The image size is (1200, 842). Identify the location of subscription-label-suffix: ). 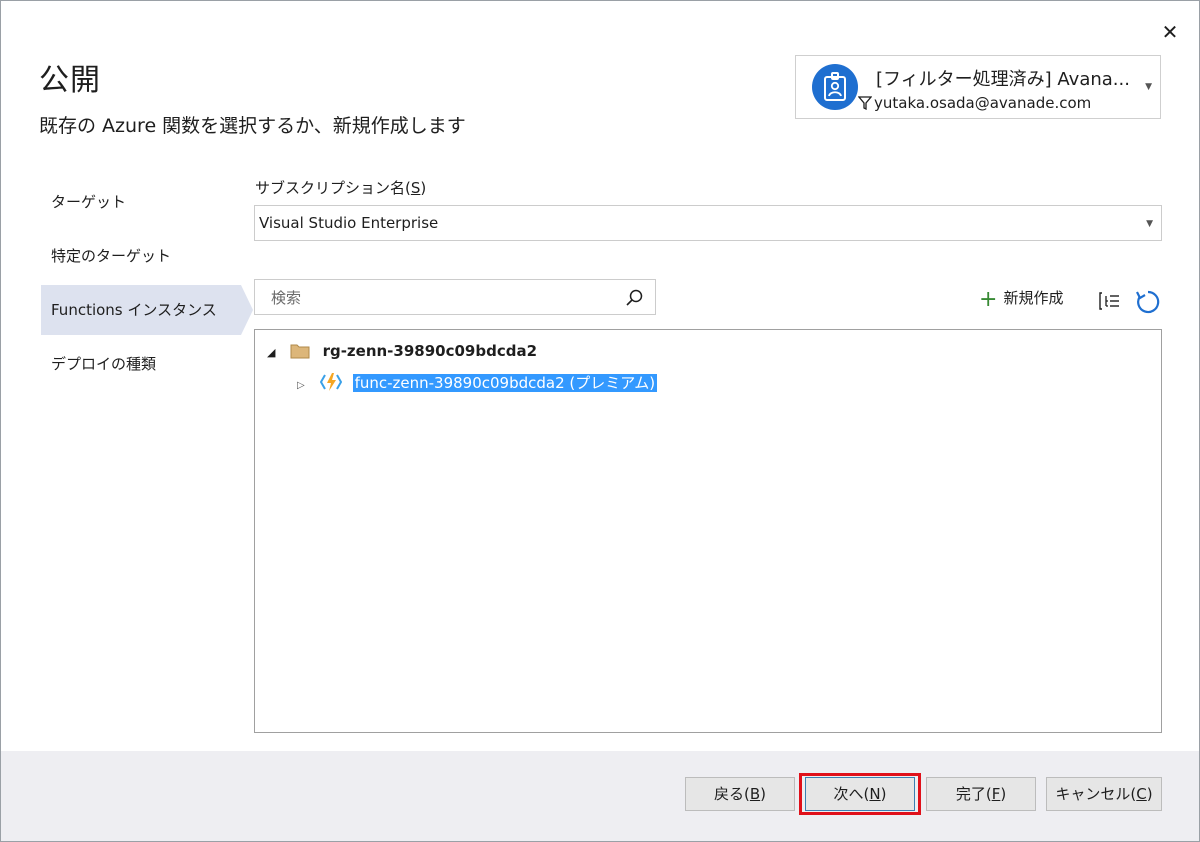
(423, 188).